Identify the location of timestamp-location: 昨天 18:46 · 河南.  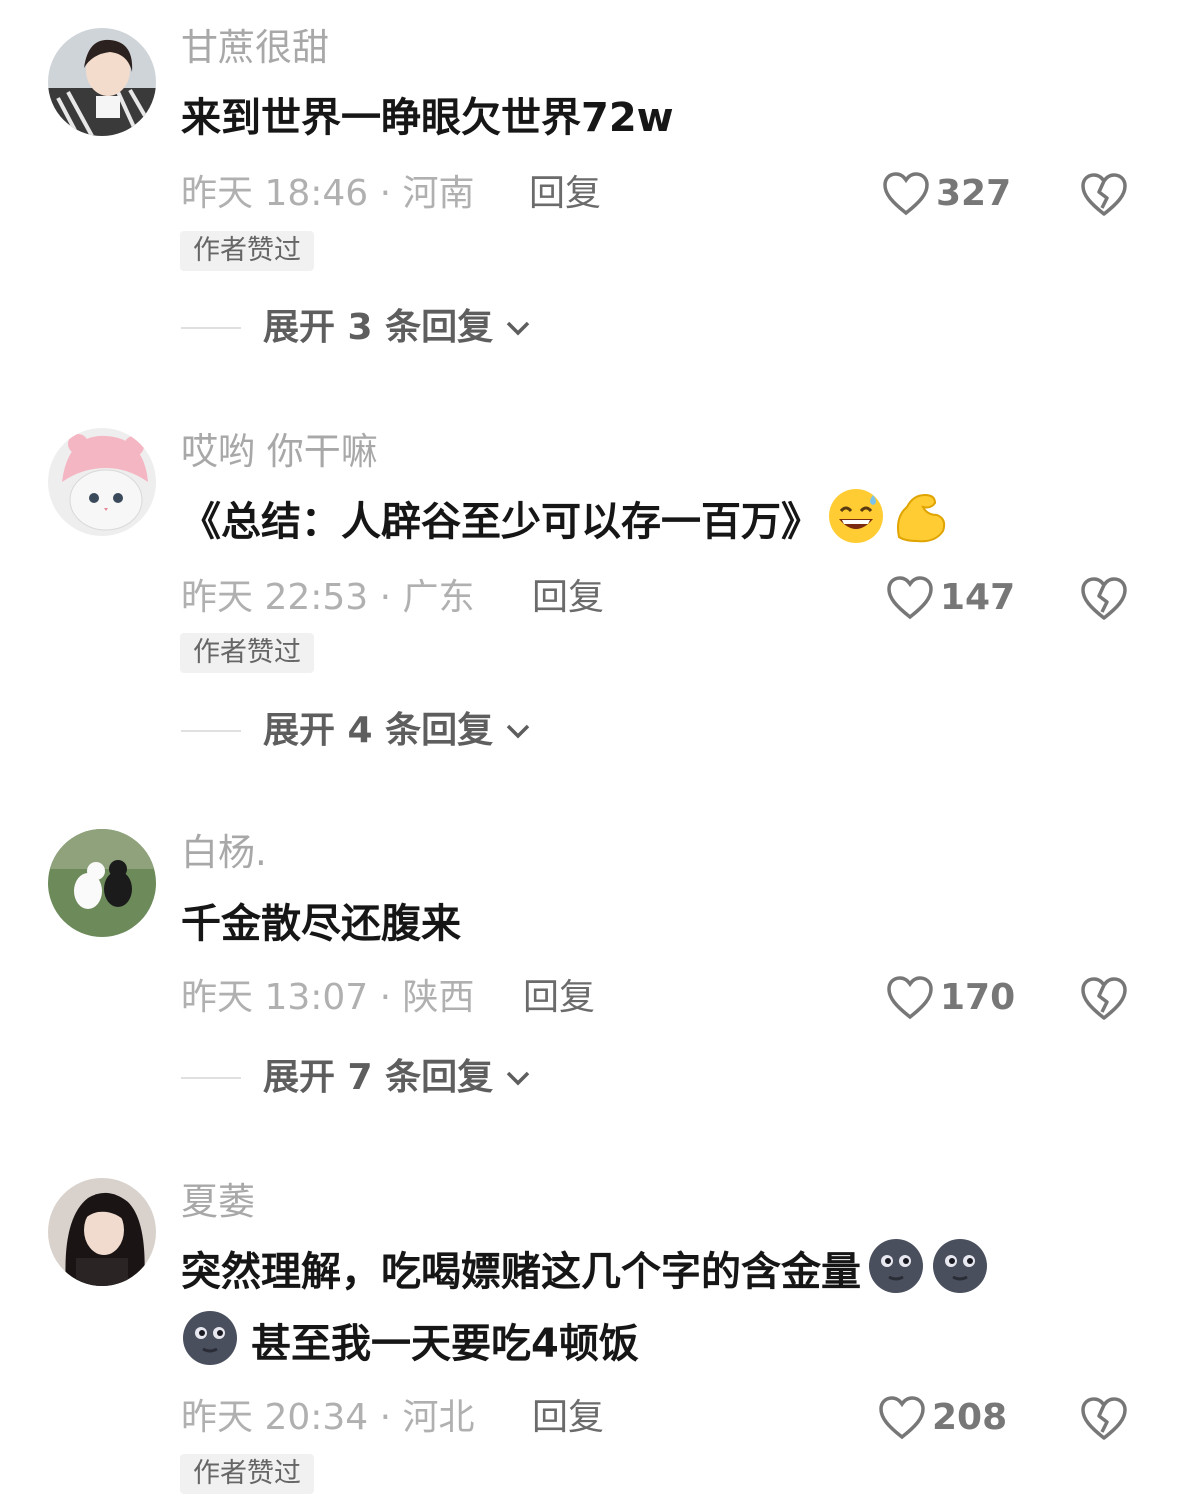
(328, 193).